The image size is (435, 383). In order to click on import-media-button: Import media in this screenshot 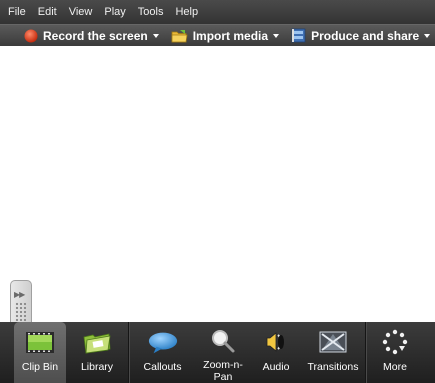, I will do `click(225, 36)`.